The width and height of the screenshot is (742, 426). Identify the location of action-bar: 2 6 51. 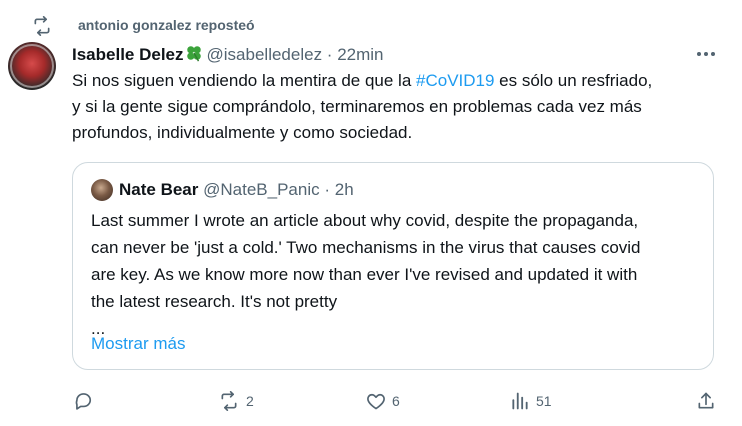
(371, 401).